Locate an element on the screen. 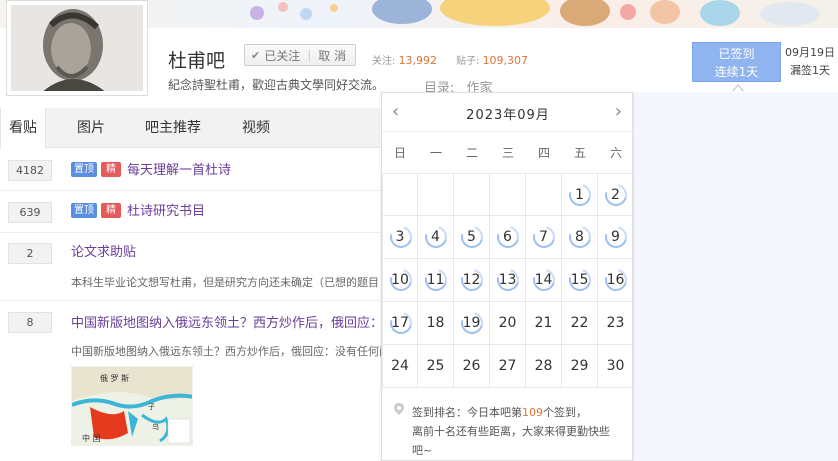 This screenshot has width=838, height=461. rank-prefix: 签到排名：今日本吧第 is located at coordinates (467, 412).